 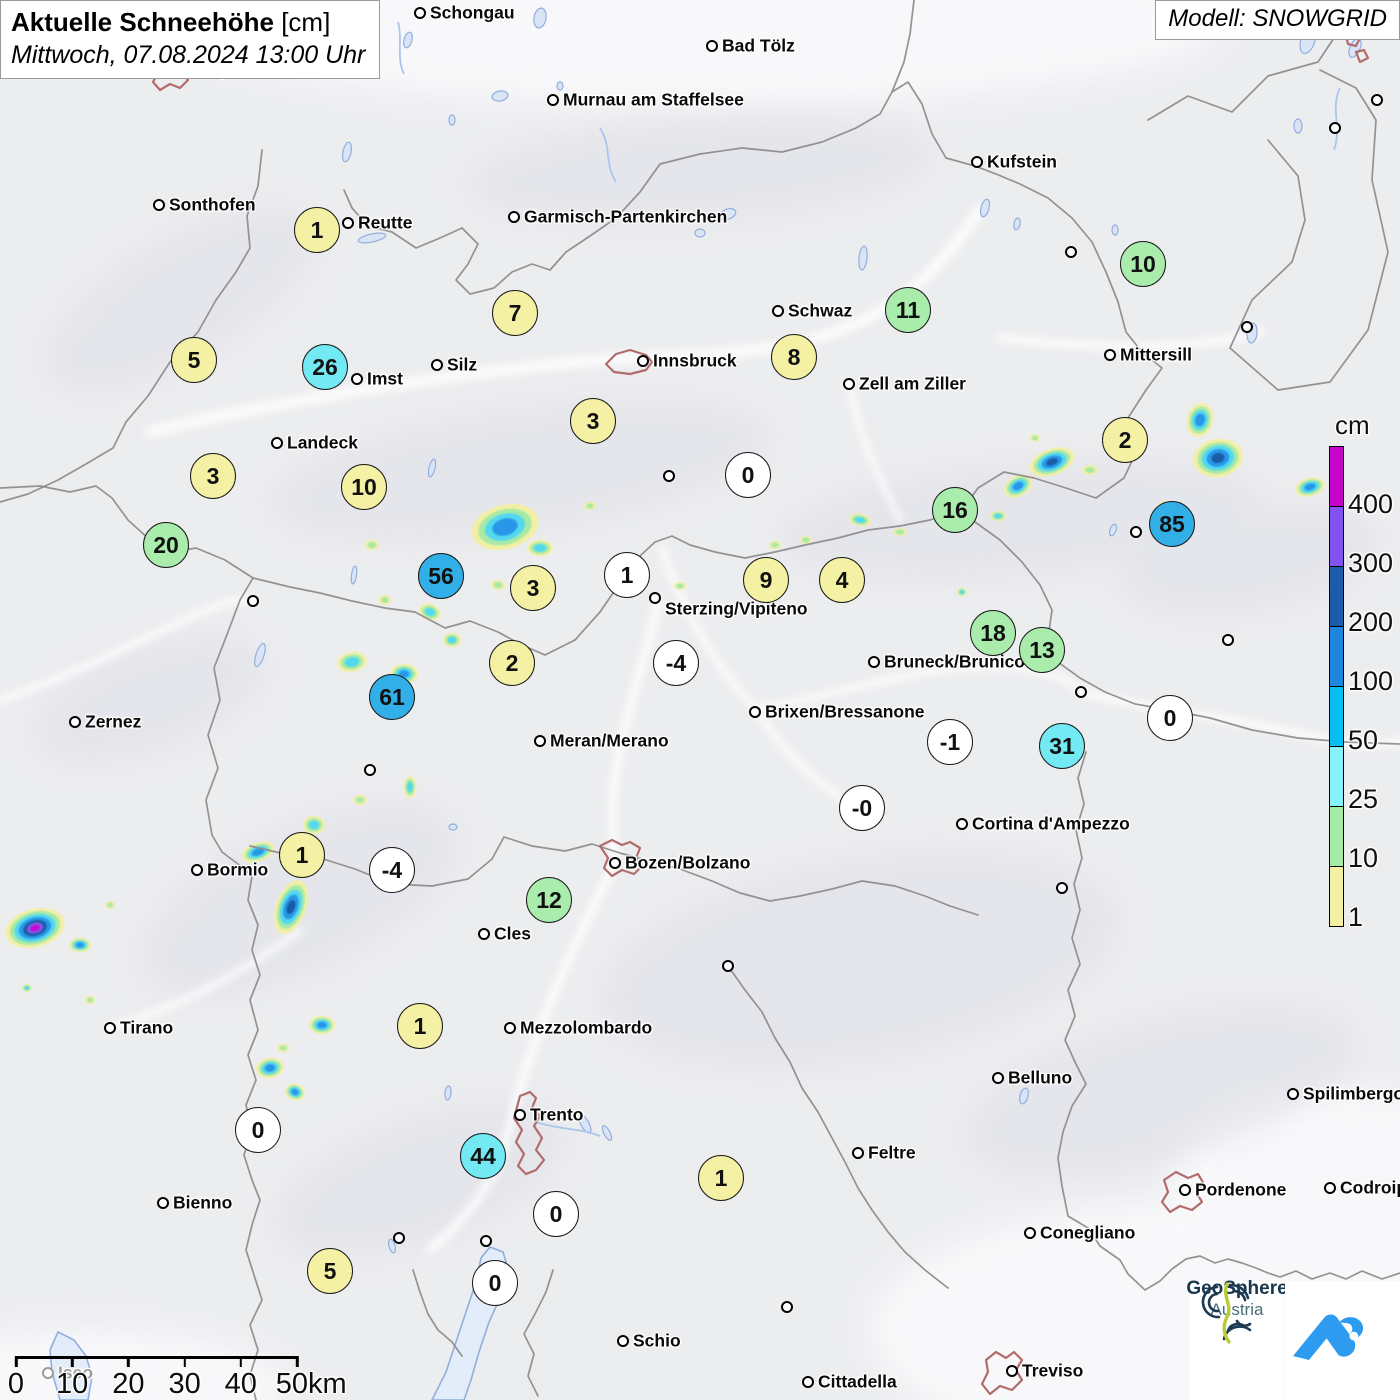 I want to click on city-label: Tirano, so click(x=147, y=1027).